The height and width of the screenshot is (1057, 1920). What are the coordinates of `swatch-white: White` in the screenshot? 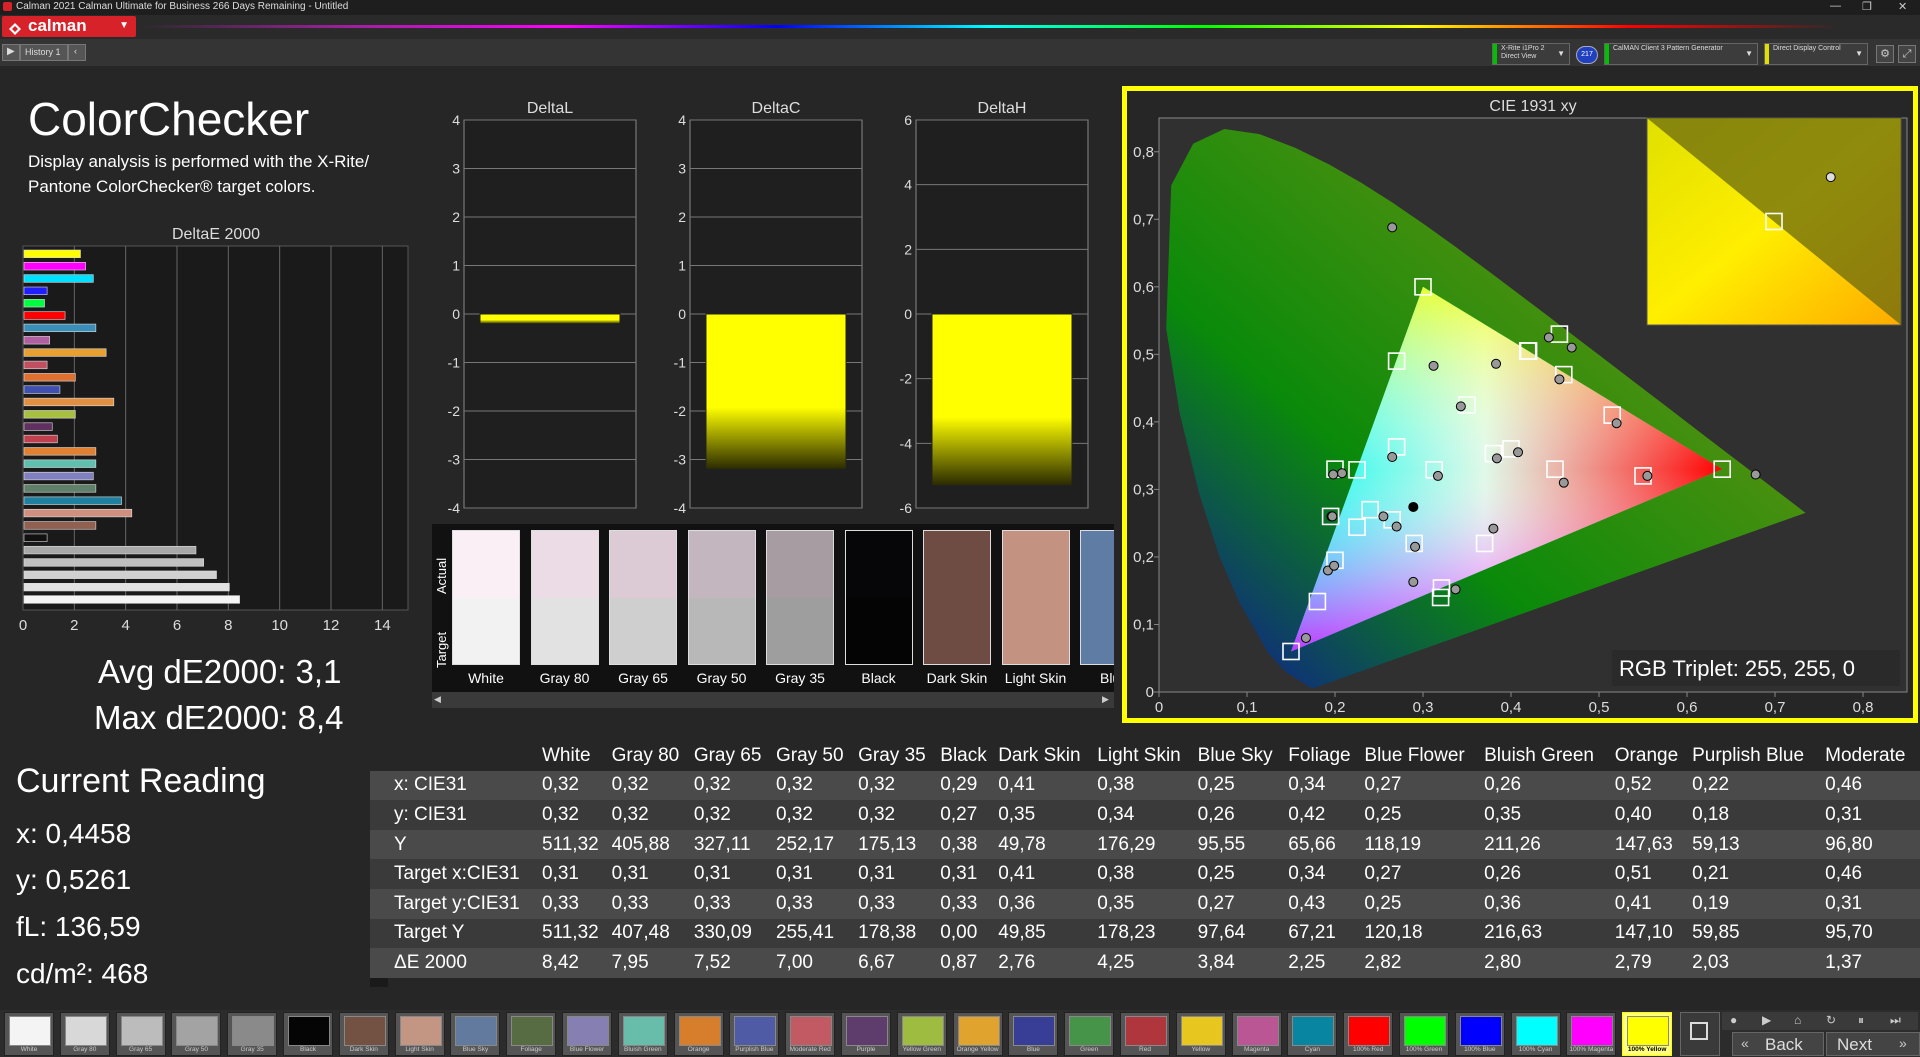 It's located at (29, 1034).